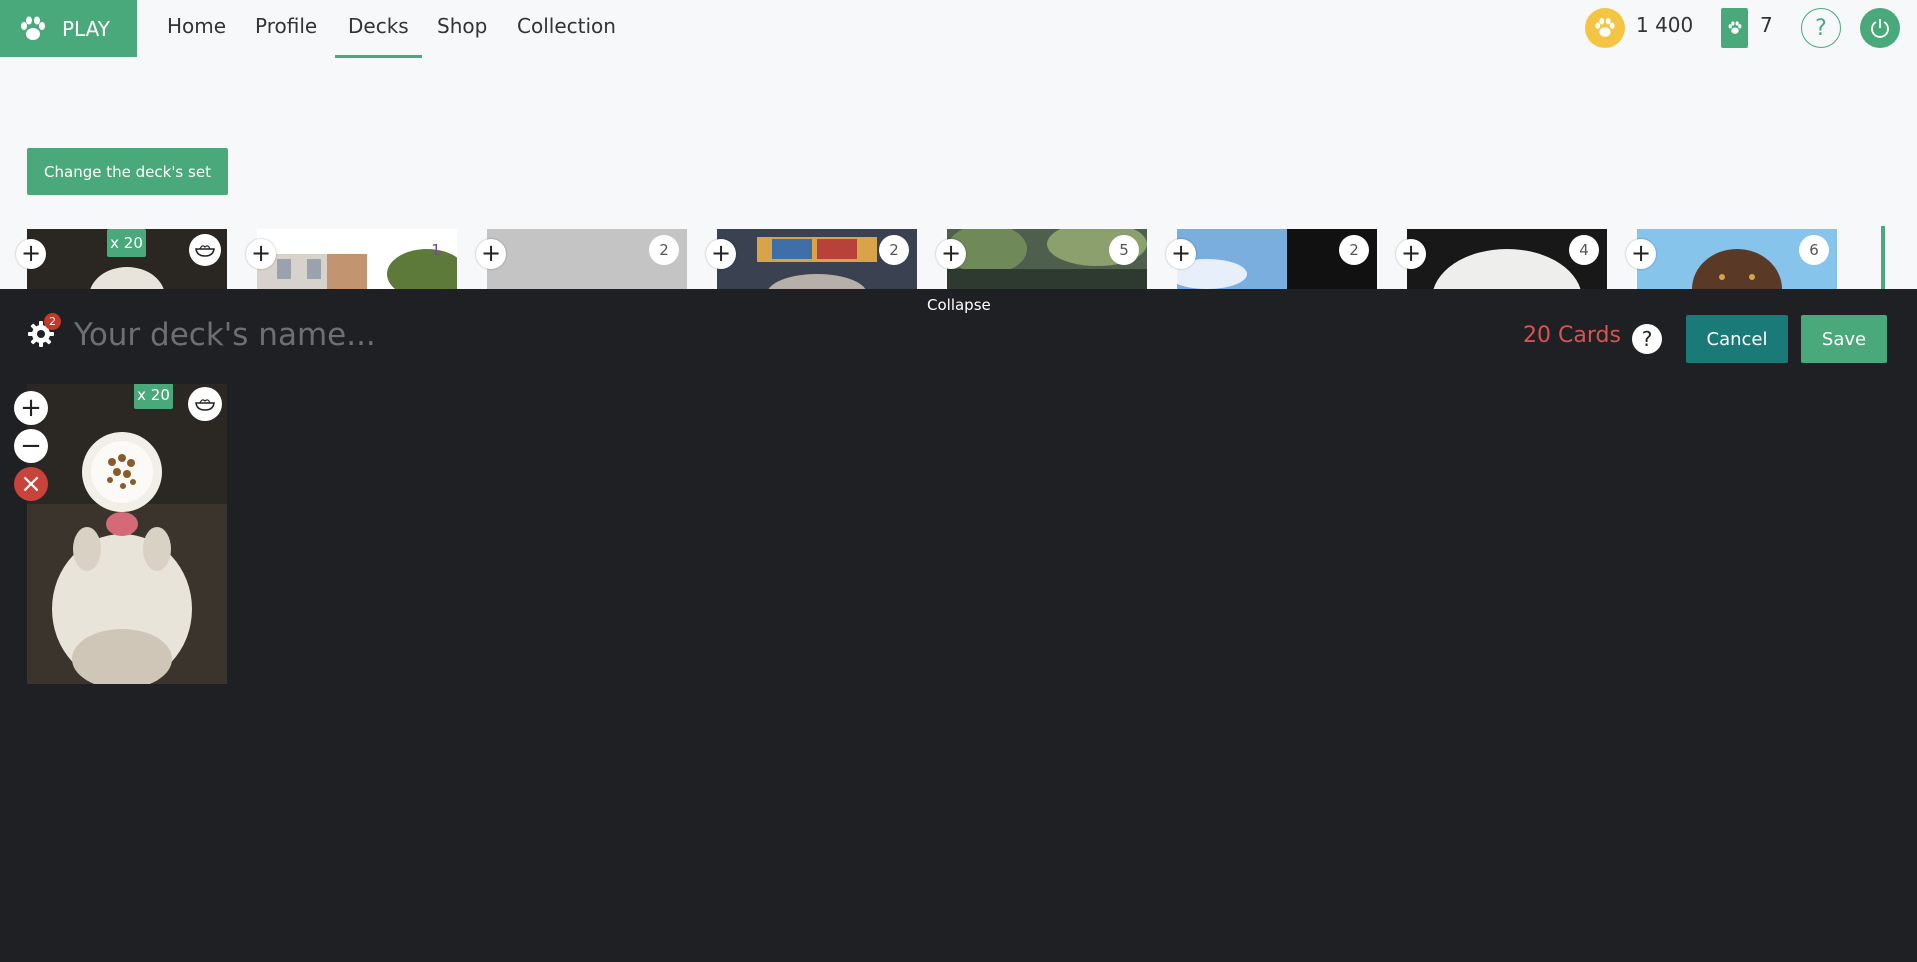  I want to click on deck-card: x 20, so click(127, 534).